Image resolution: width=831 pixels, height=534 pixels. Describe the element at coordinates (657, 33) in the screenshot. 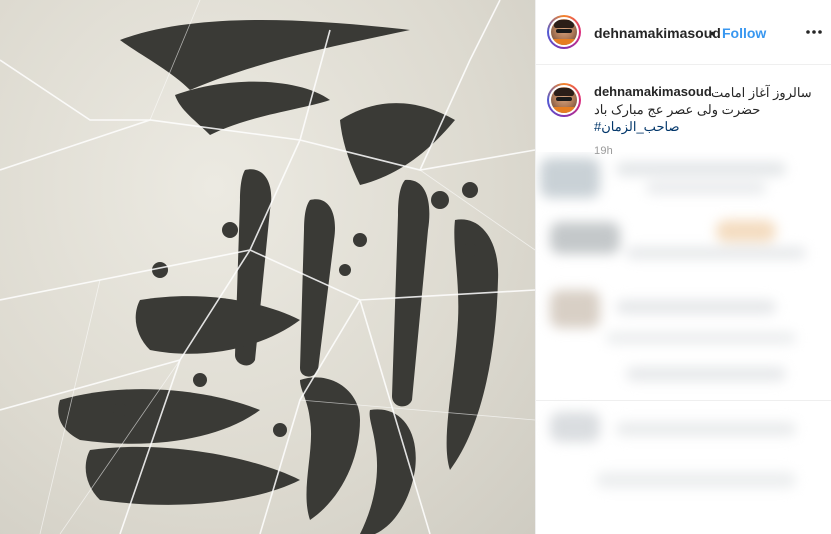

I see `username-link: dehnamakimasoud` at that location.